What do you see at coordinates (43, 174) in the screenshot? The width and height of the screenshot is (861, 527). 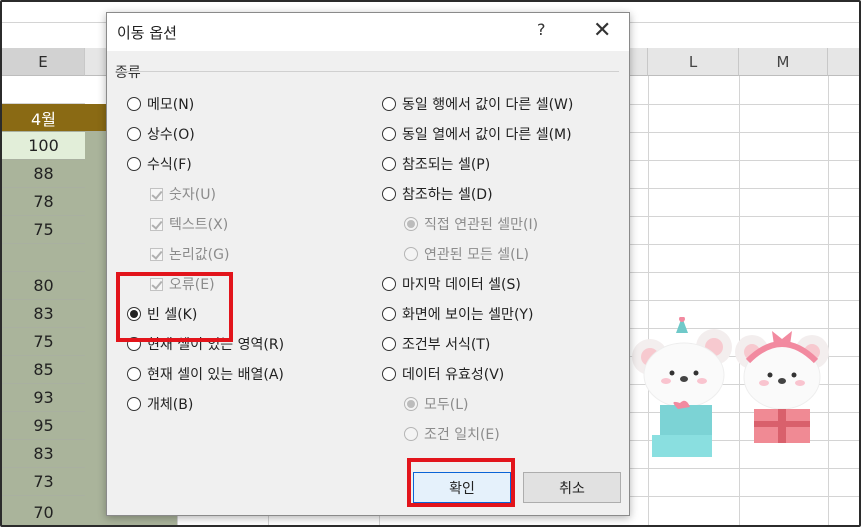 I see `table-cell: 88` at bounding box center [43, 174].